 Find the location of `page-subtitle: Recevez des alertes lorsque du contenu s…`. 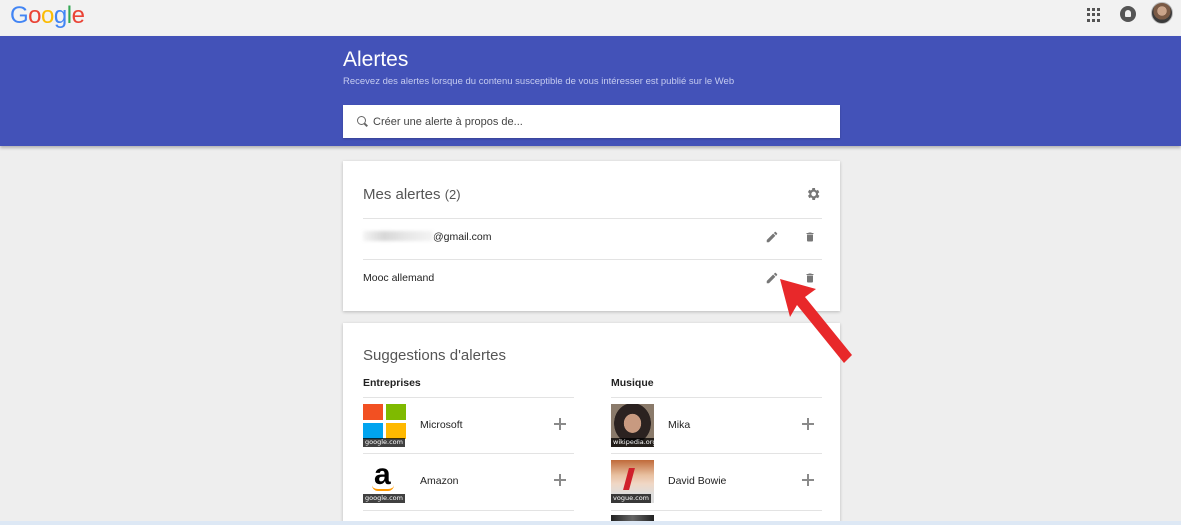

page-subtitle: Recevez des alertes lorsque du contenu s… is located at coordinates (539, 81).